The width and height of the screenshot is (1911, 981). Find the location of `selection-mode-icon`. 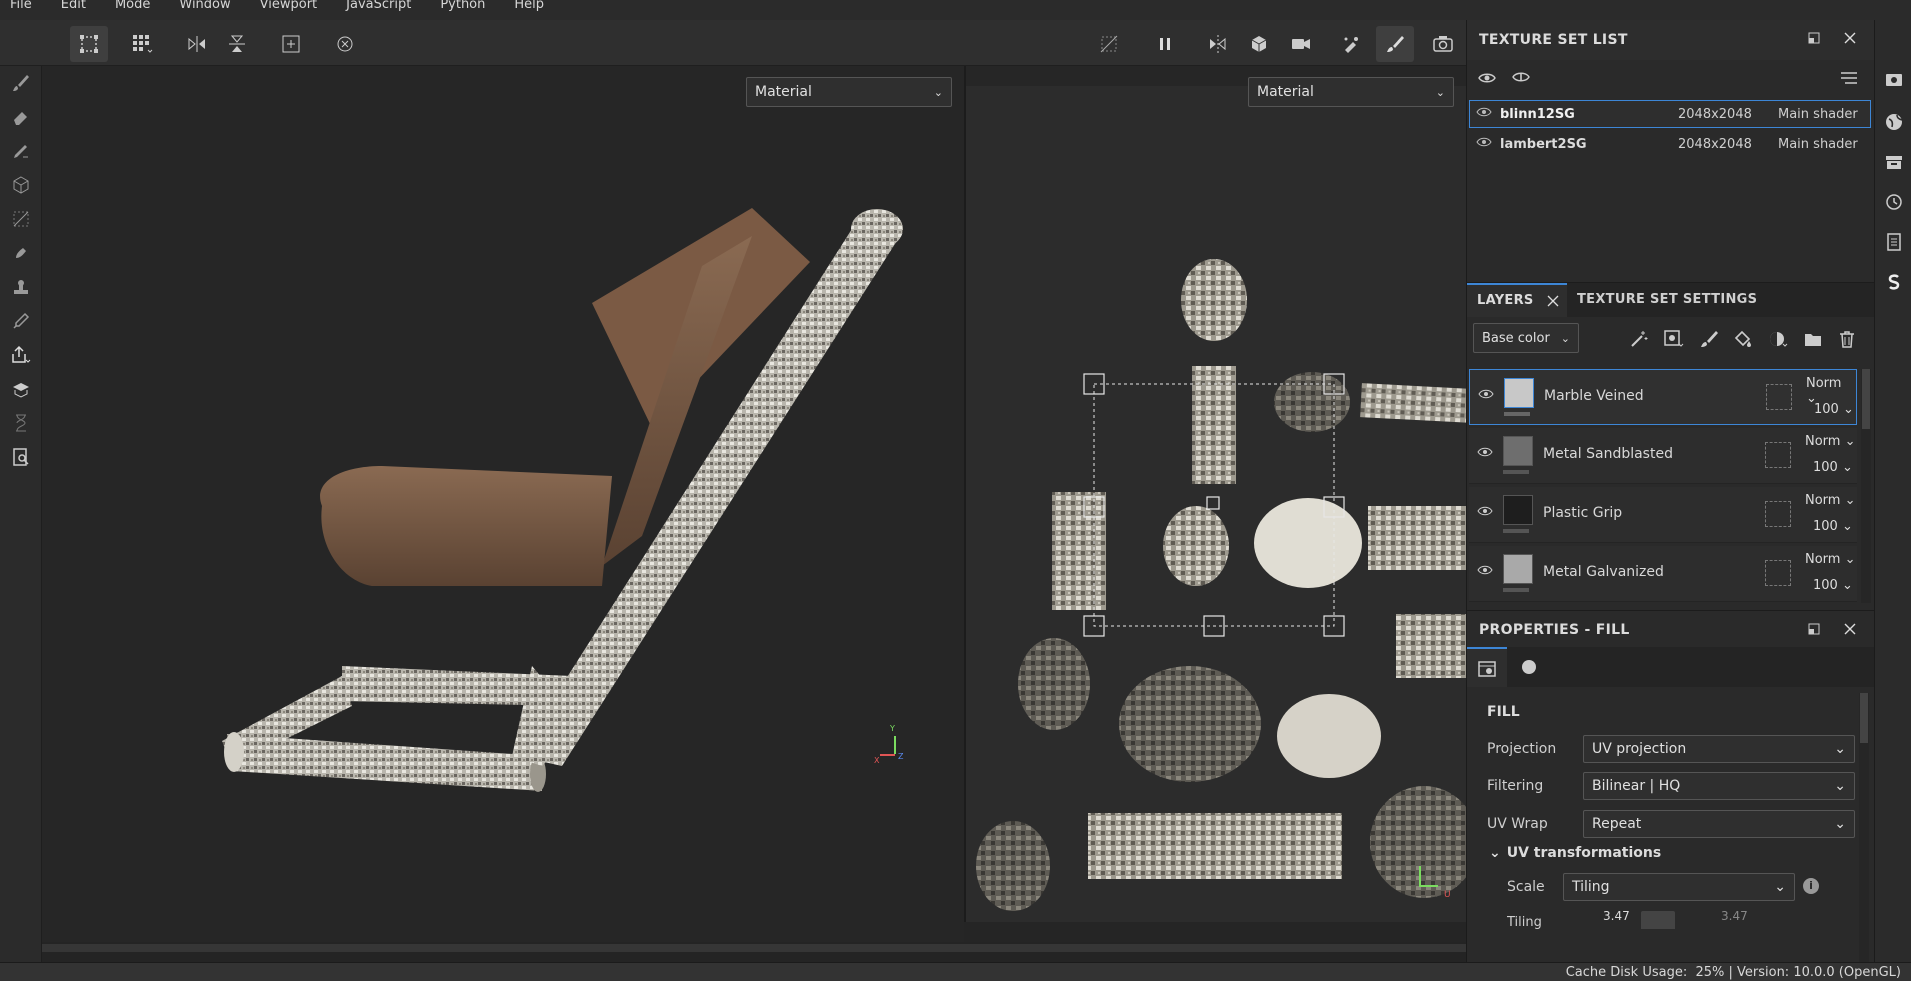

selection-mode-icon is located at coordinates (89, 44).